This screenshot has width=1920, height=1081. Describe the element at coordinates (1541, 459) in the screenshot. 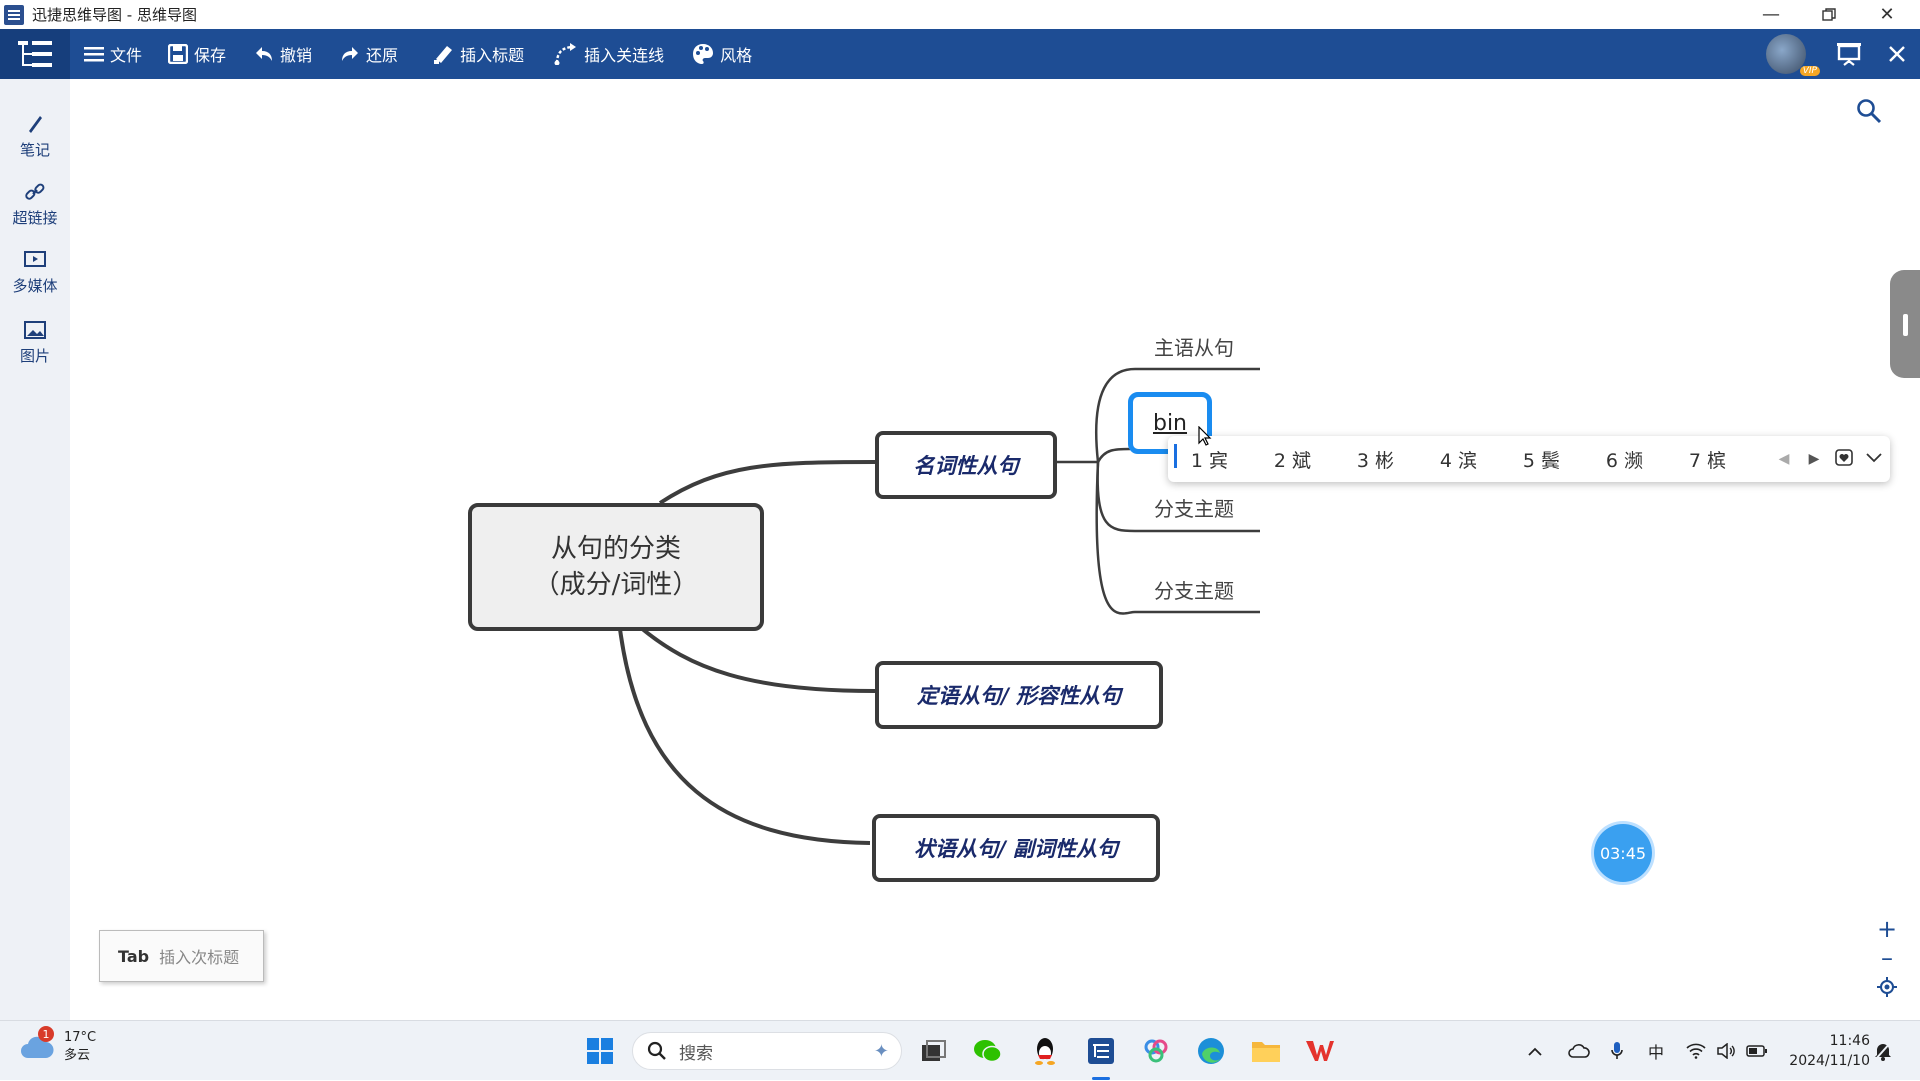

I see `ime-candidate: 5 鬓` at that location.